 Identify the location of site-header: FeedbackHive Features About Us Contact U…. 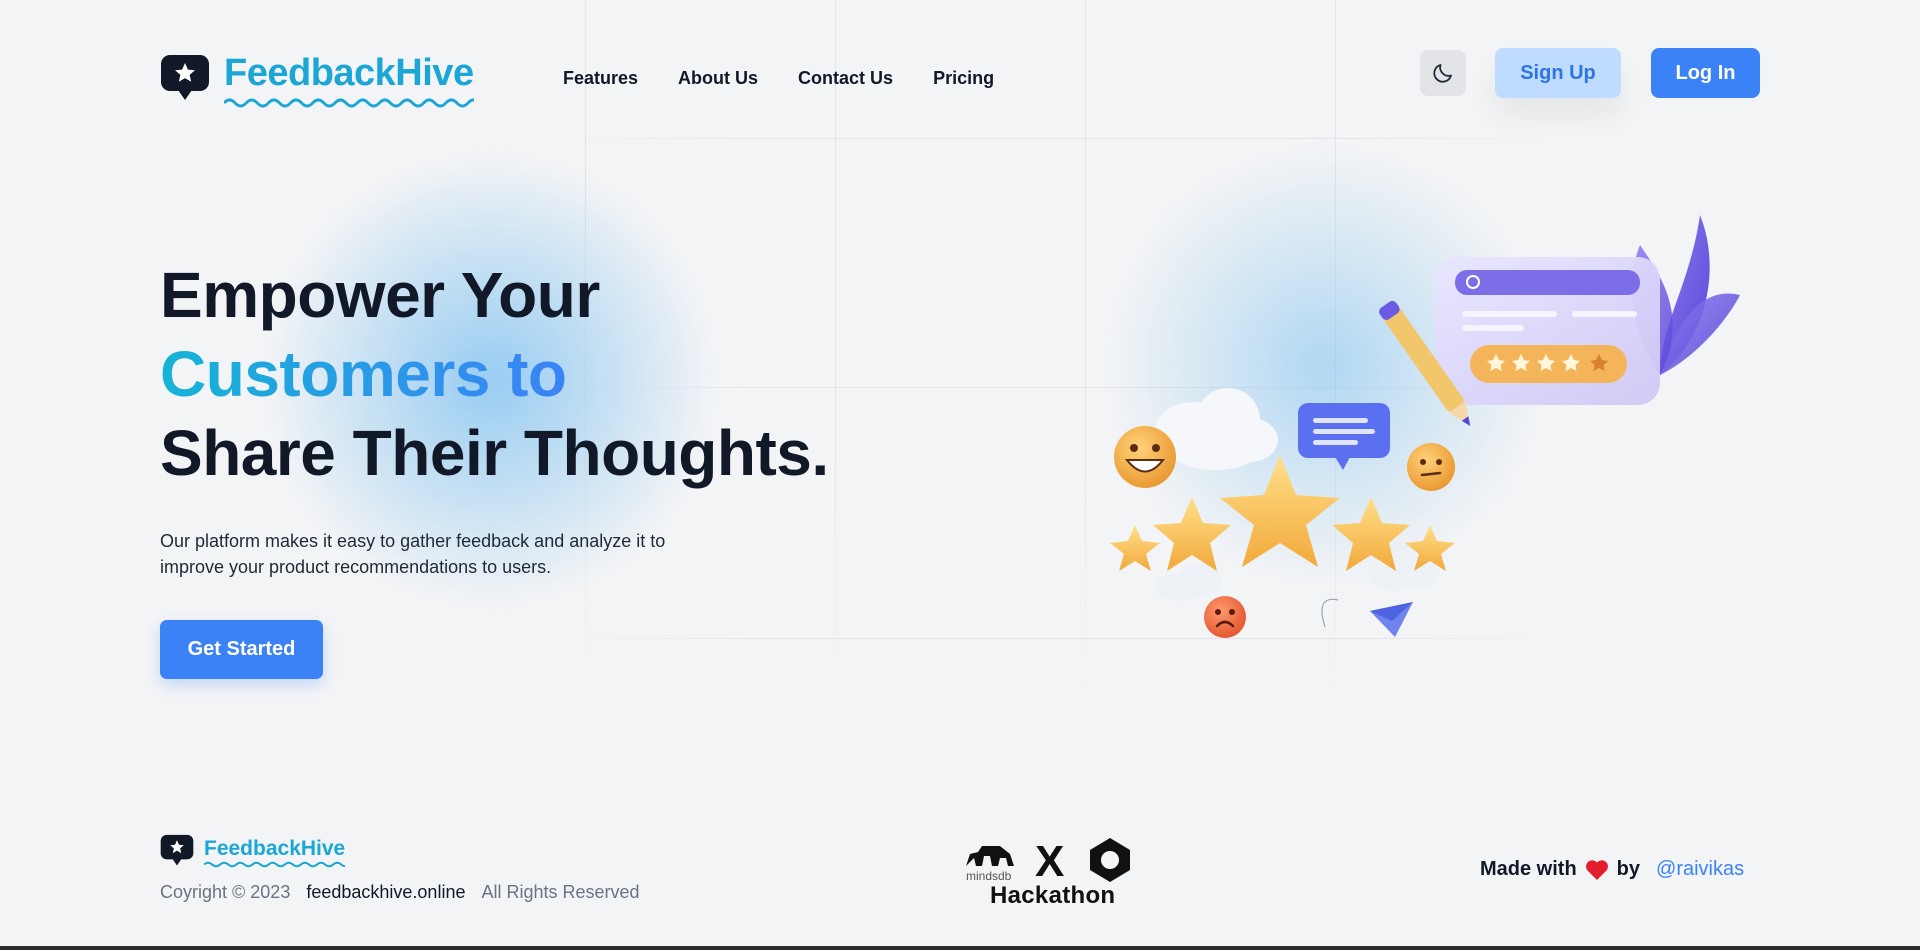
(960, 70).